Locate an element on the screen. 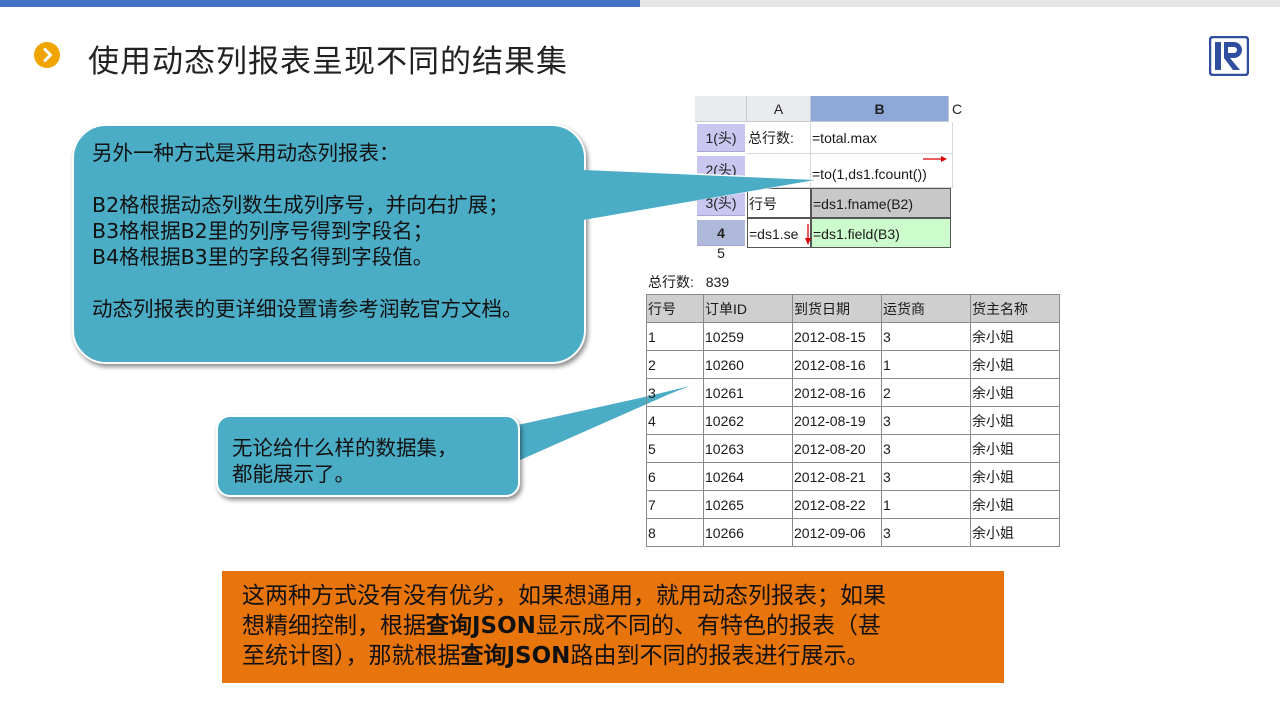 The image size is (1280, 720). extend-down-arrow-icon is located at coordinates (808, 234).